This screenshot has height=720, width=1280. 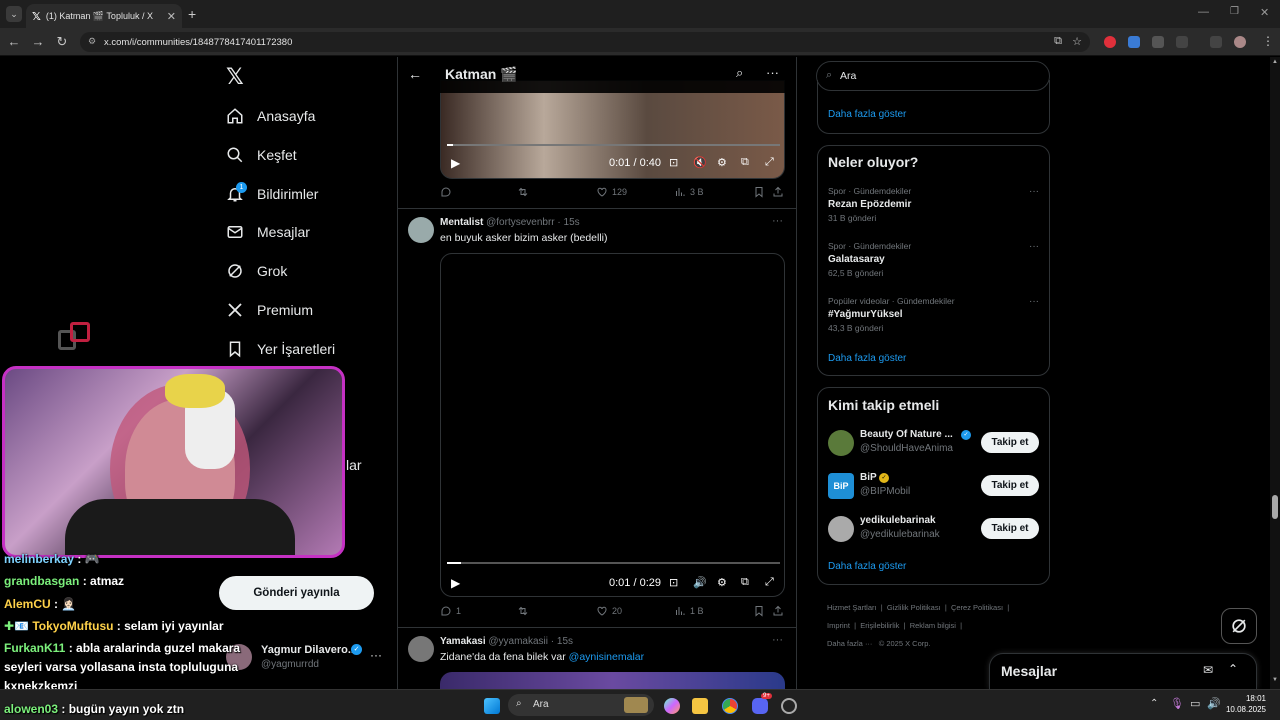 What do you see at coordinates (611, 192) in the screenshot?
I see `like-button: 129` at bounding box center [611, 192].